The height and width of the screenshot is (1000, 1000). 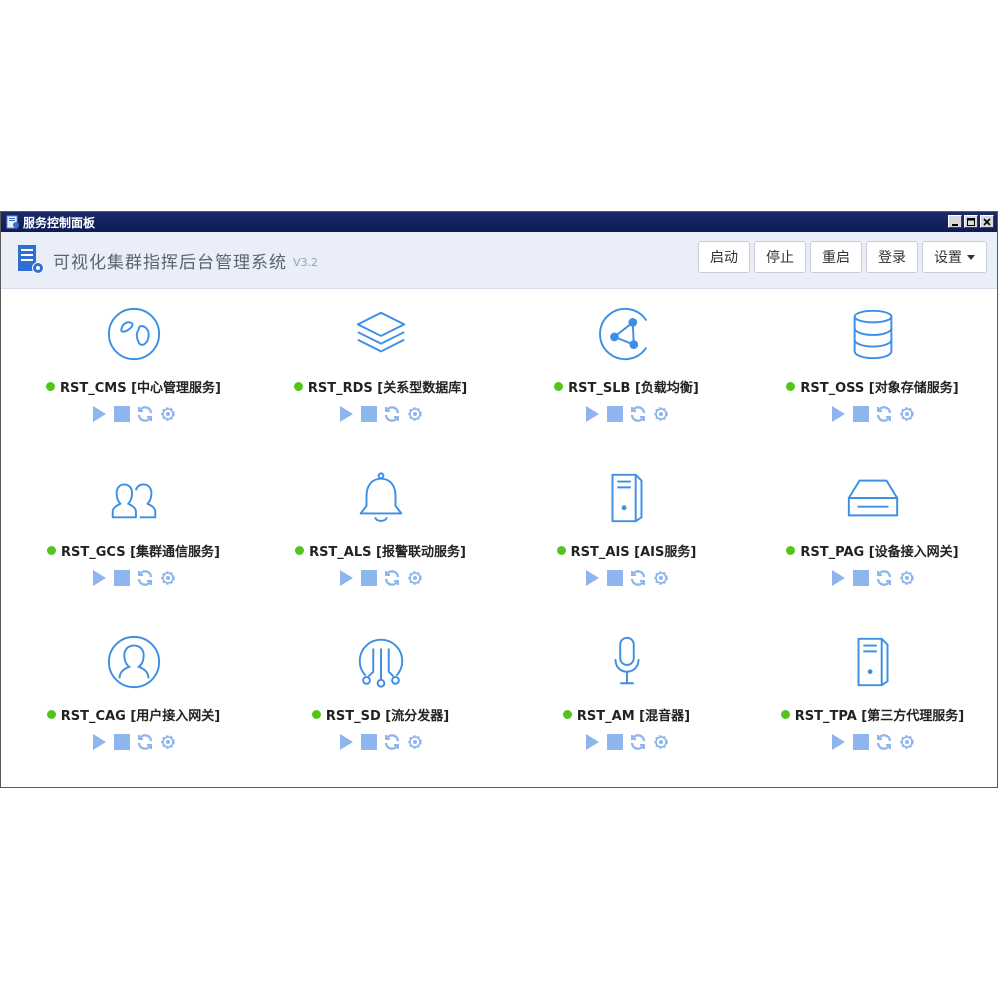 What do you see at coordinates (380, 364) in the screenshot?
I see `service-card-rds: RST_RDS [关系型数据库]` at bounding box center [380, 364].